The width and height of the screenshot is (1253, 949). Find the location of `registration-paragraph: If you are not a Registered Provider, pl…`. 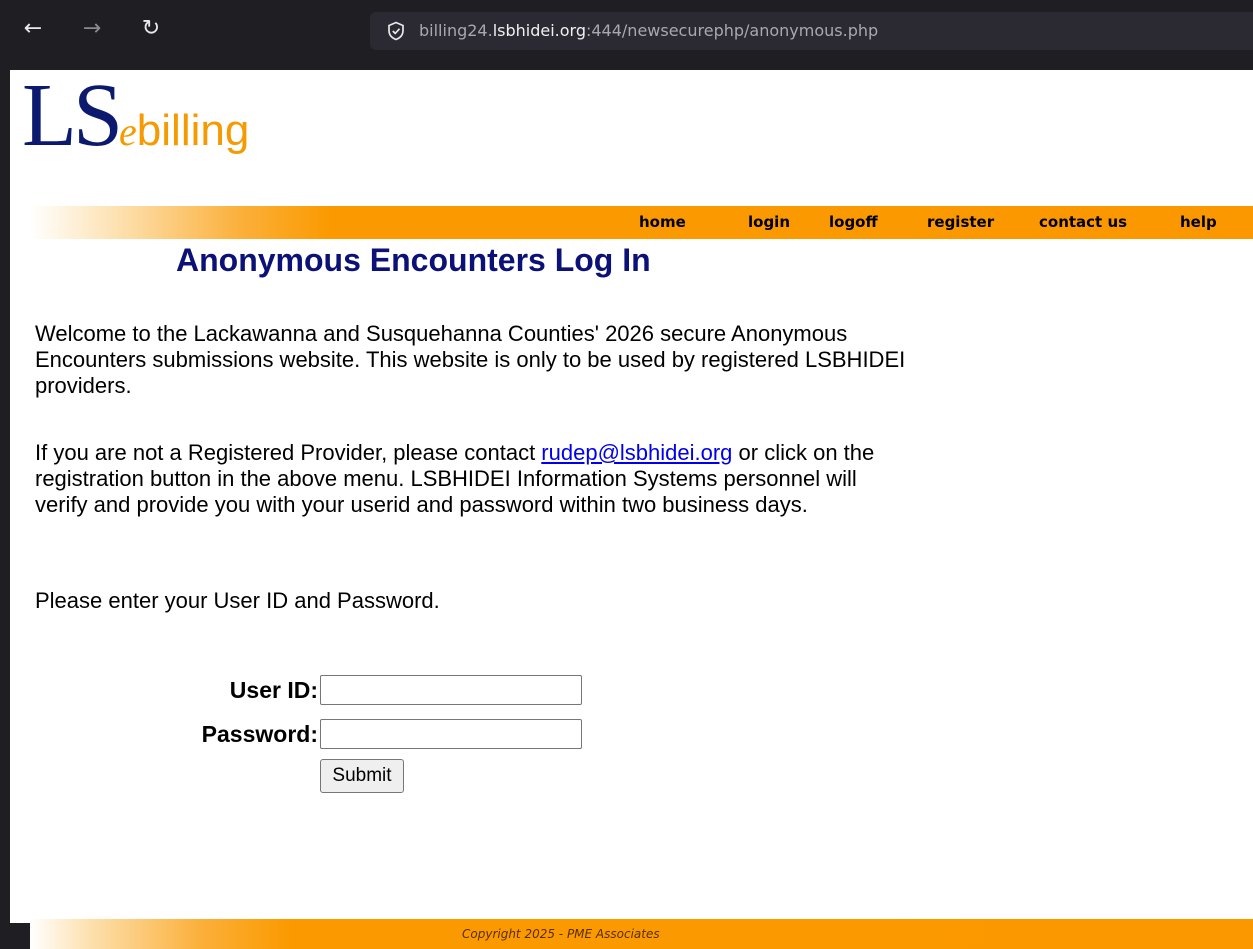

registration-paragraph: If you are not a Registered Provider, pl… is located at coordinates (475, 479).